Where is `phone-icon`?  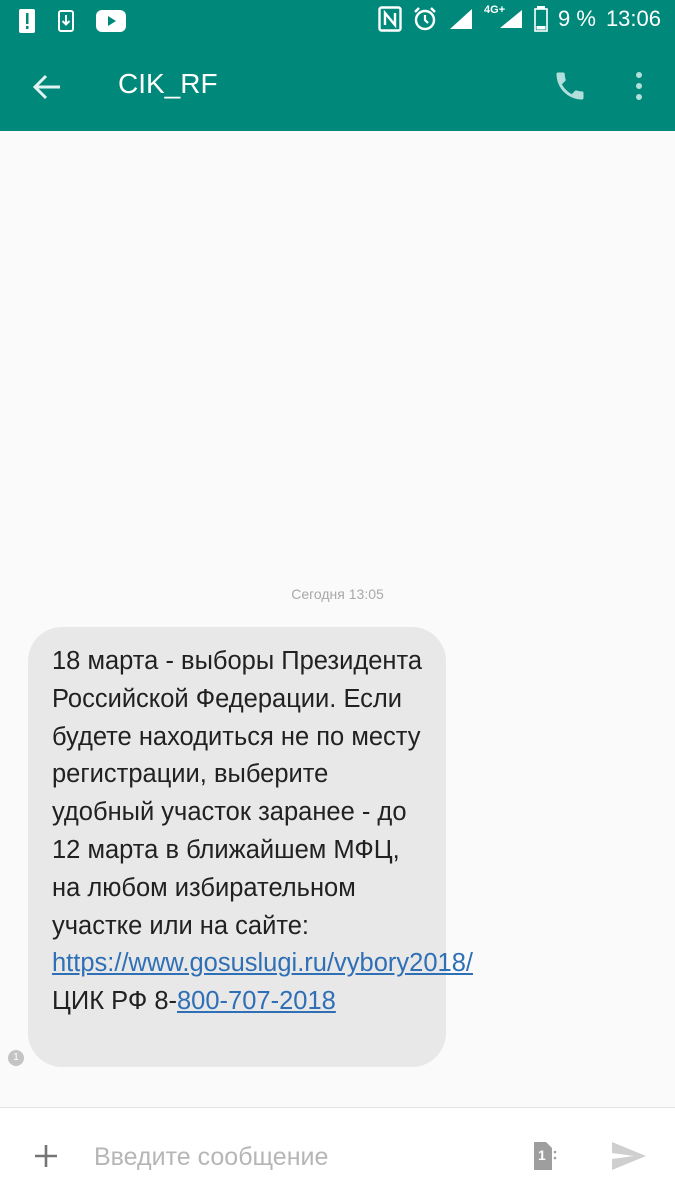 phone-icon is located at coordinates (570, 86).